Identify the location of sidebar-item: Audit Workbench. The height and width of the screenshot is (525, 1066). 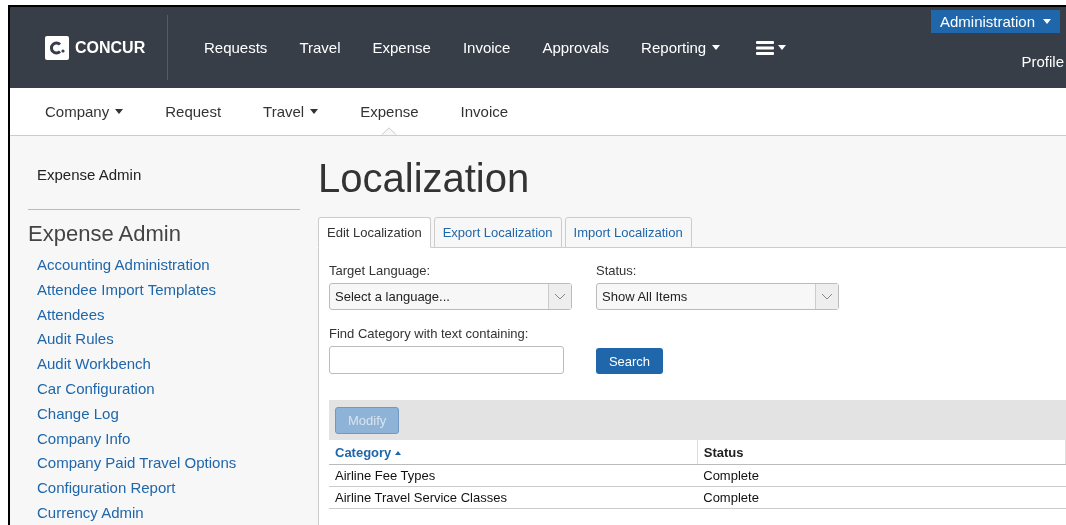
(168, 364).